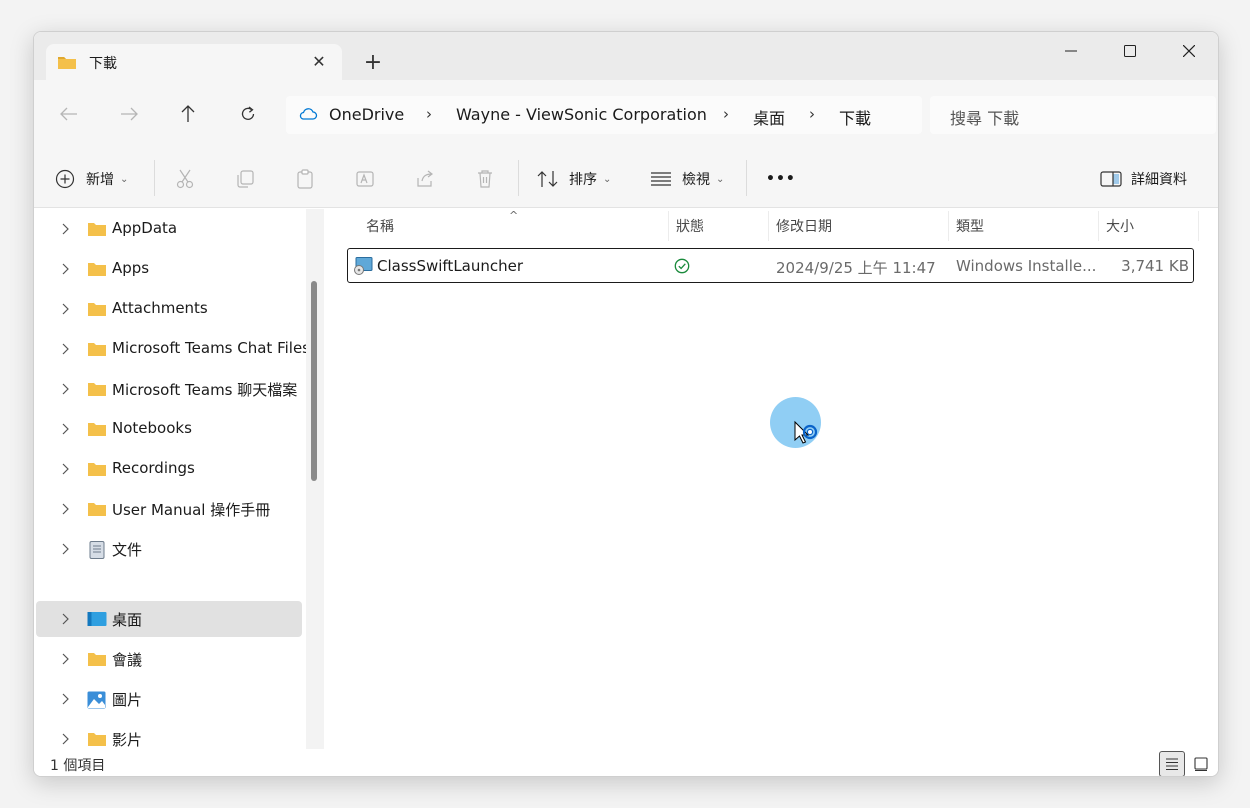 The height and width of the screenshot is (808, 1250). I want to click on refresh-icon, so click(248, 113).